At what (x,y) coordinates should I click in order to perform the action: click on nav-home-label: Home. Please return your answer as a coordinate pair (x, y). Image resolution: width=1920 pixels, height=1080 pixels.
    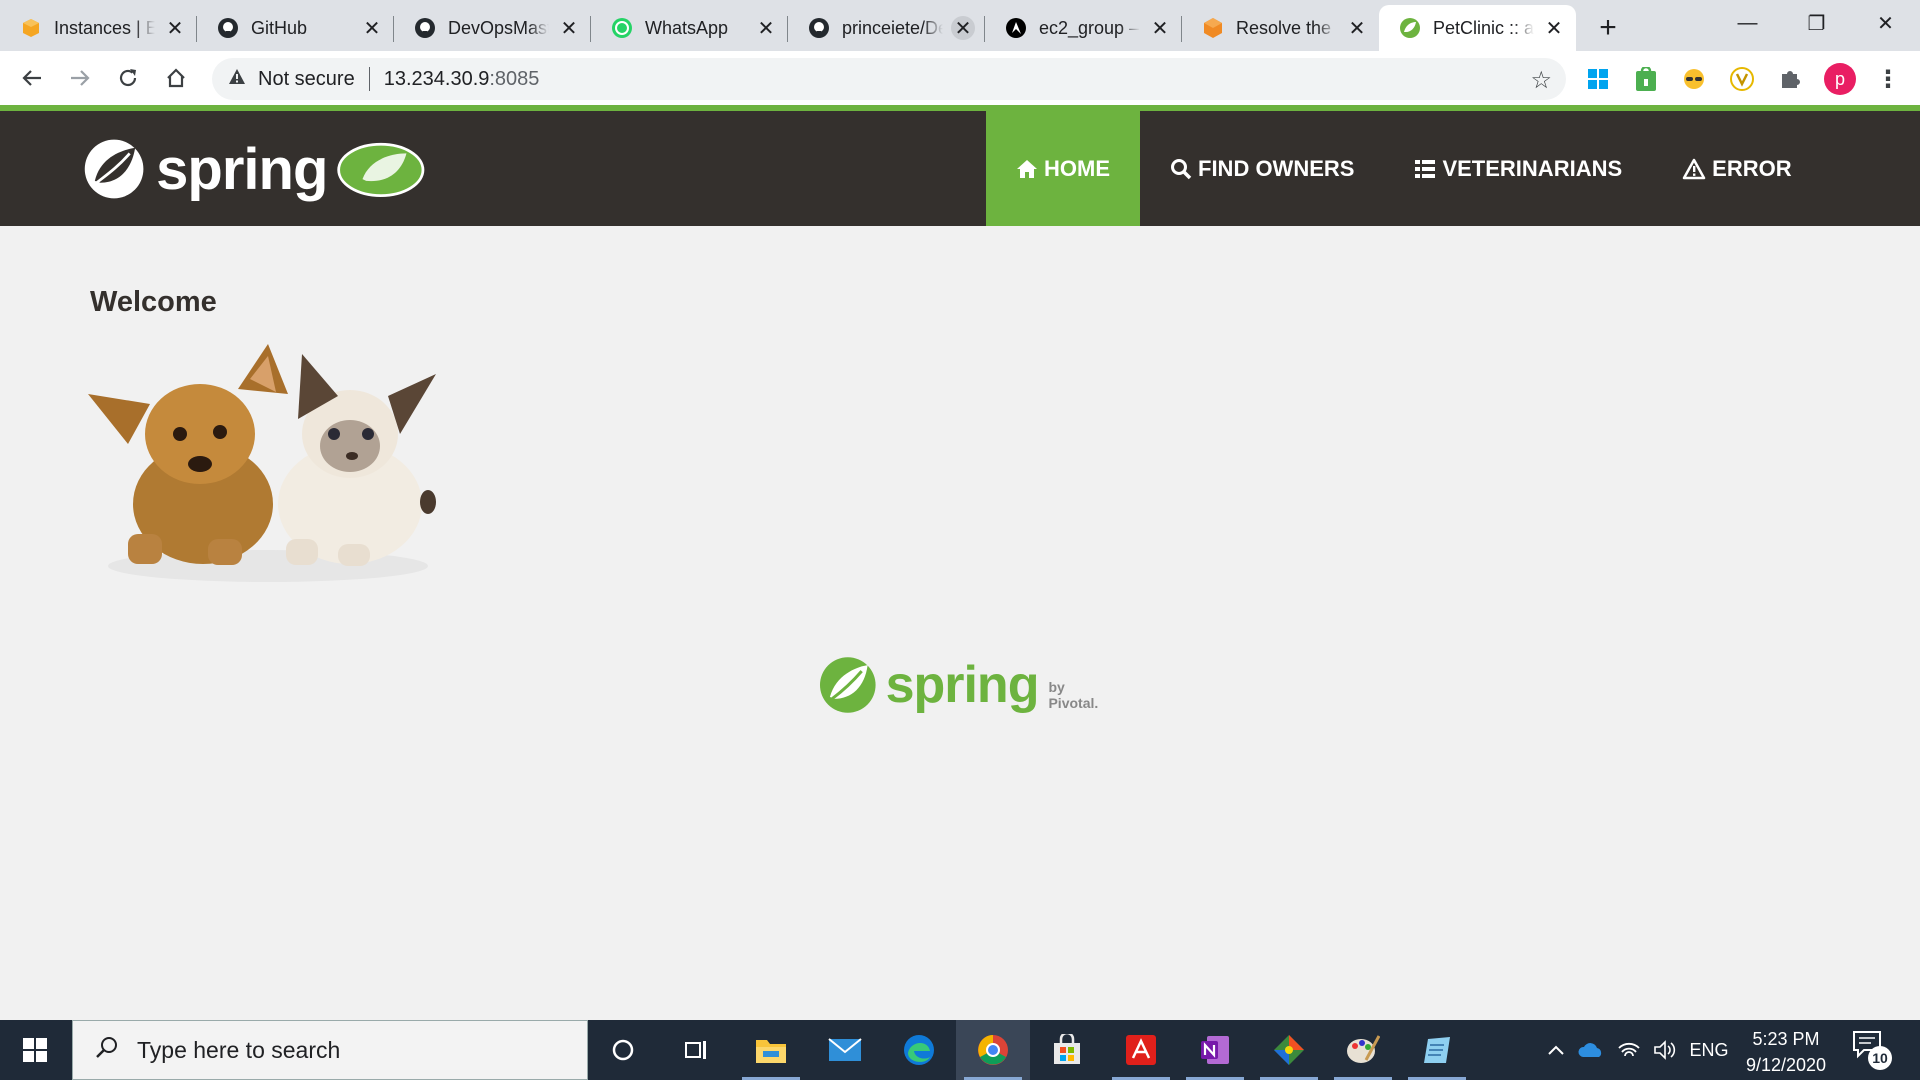
    Looking at the image, I should click on (1077, 168).